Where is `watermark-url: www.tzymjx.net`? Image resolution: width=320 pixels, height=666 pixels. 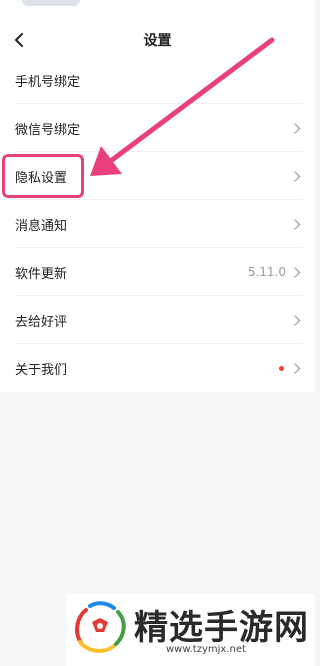
watermark-url: www.tzymjx.net is located at coordinates (206, 649).